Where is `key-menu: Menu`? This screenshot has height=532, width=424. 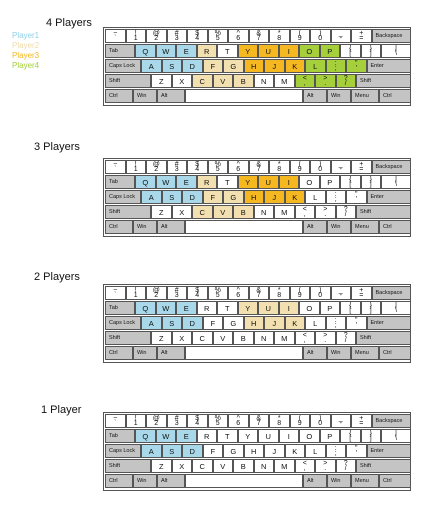 key-menu: Menu is located at coordinates (365, 353).